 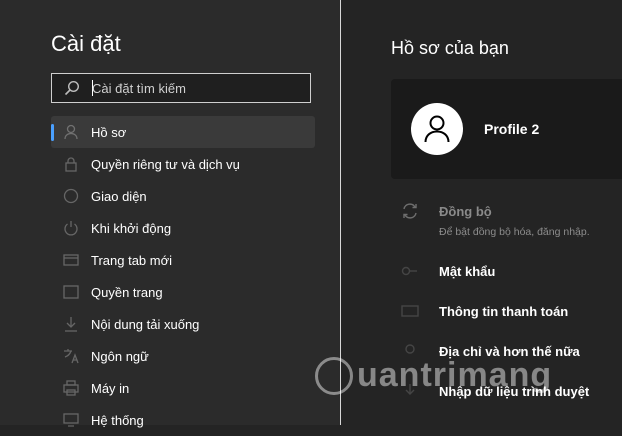 What do you see at coordinates (514, 232) in the screenshot?
I see `sync-subtitle: Để bật đồng bộ hóa, đăng nhập.` at bounding box center [514, 232].